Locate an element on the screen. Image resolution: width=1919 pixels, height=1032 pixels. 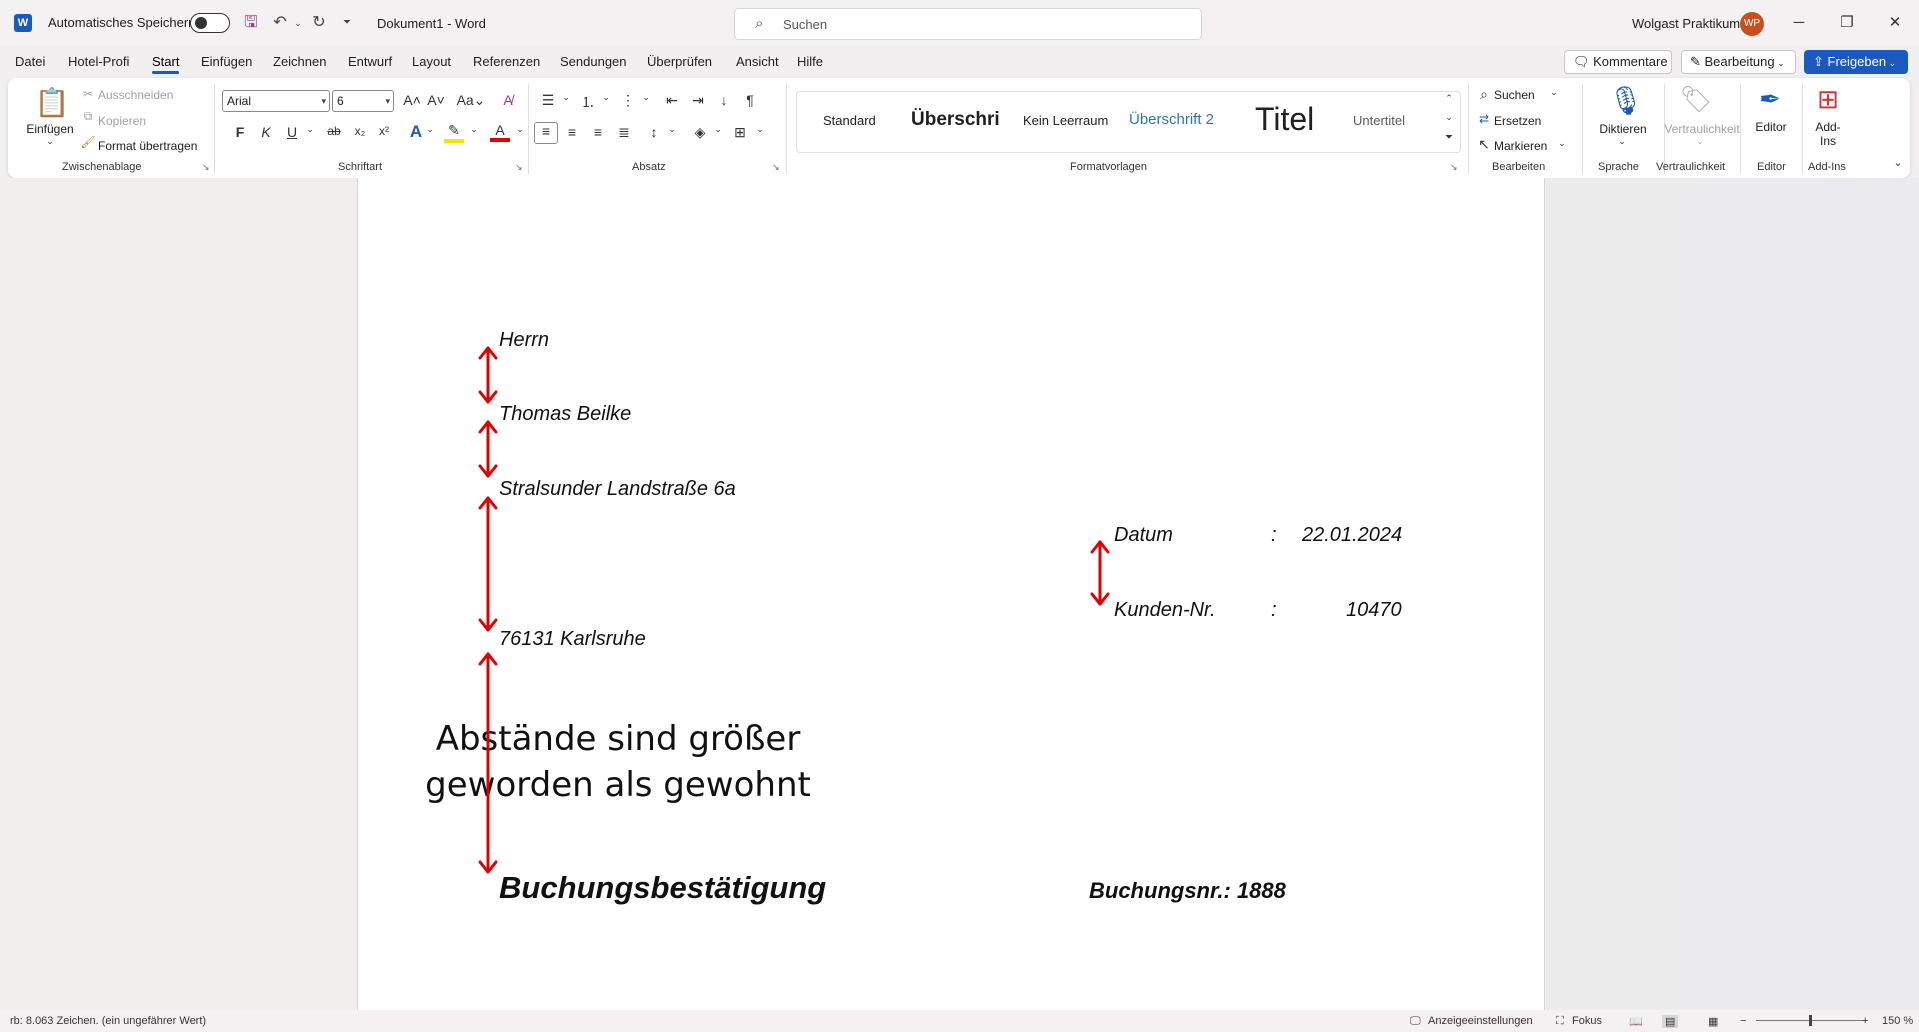
editing-mode-button: ✎ Bearbeitung ⌄ is located at coordinates (1738, 62).